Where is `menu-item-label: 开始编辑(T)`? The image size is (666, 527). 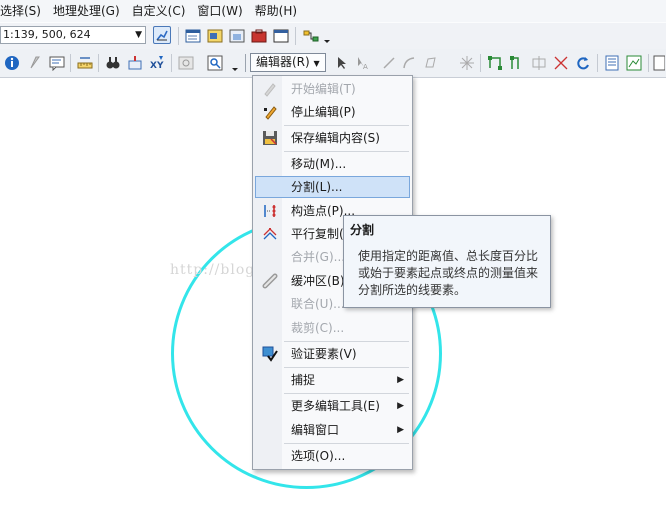
menu-item-label: 开始编辑(T) is located at coordinates (323, 89).